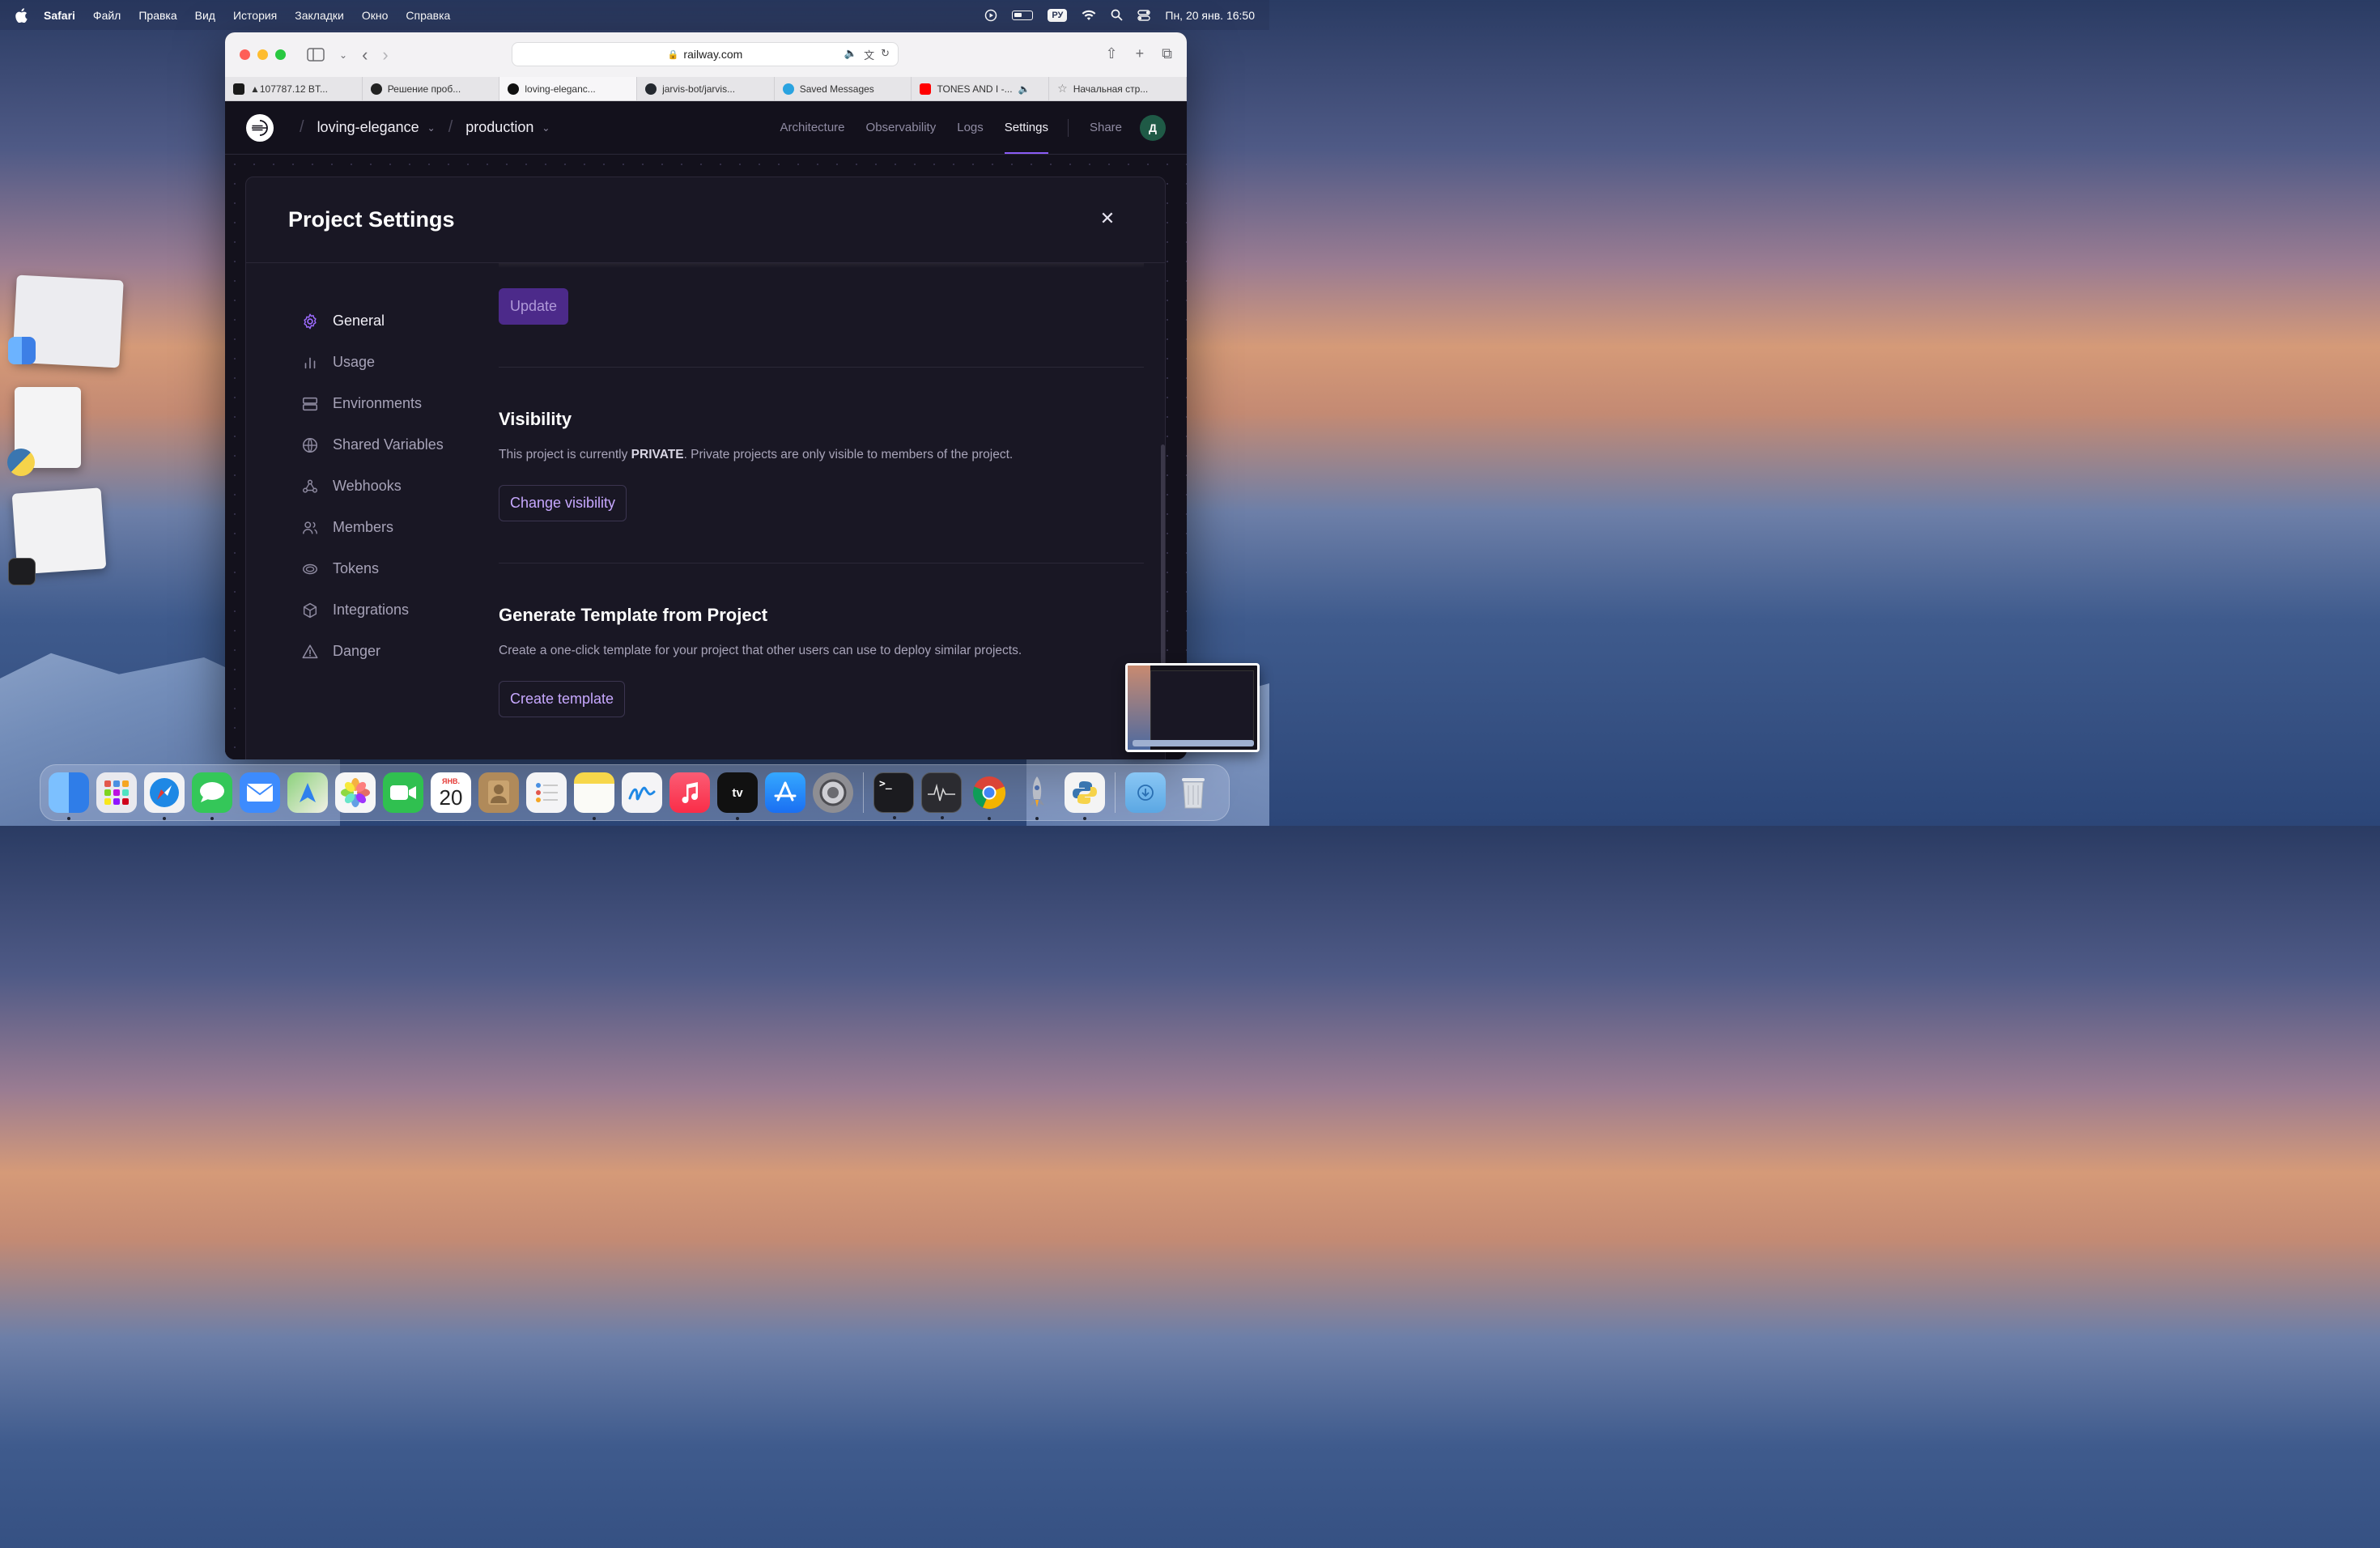 The width and height of the screenshot is (2380, 1548). What do you see at coordinates (316, 55) in the screenshot?
I see `sidebar-toggle-icon` at bounding box center [316, 55].